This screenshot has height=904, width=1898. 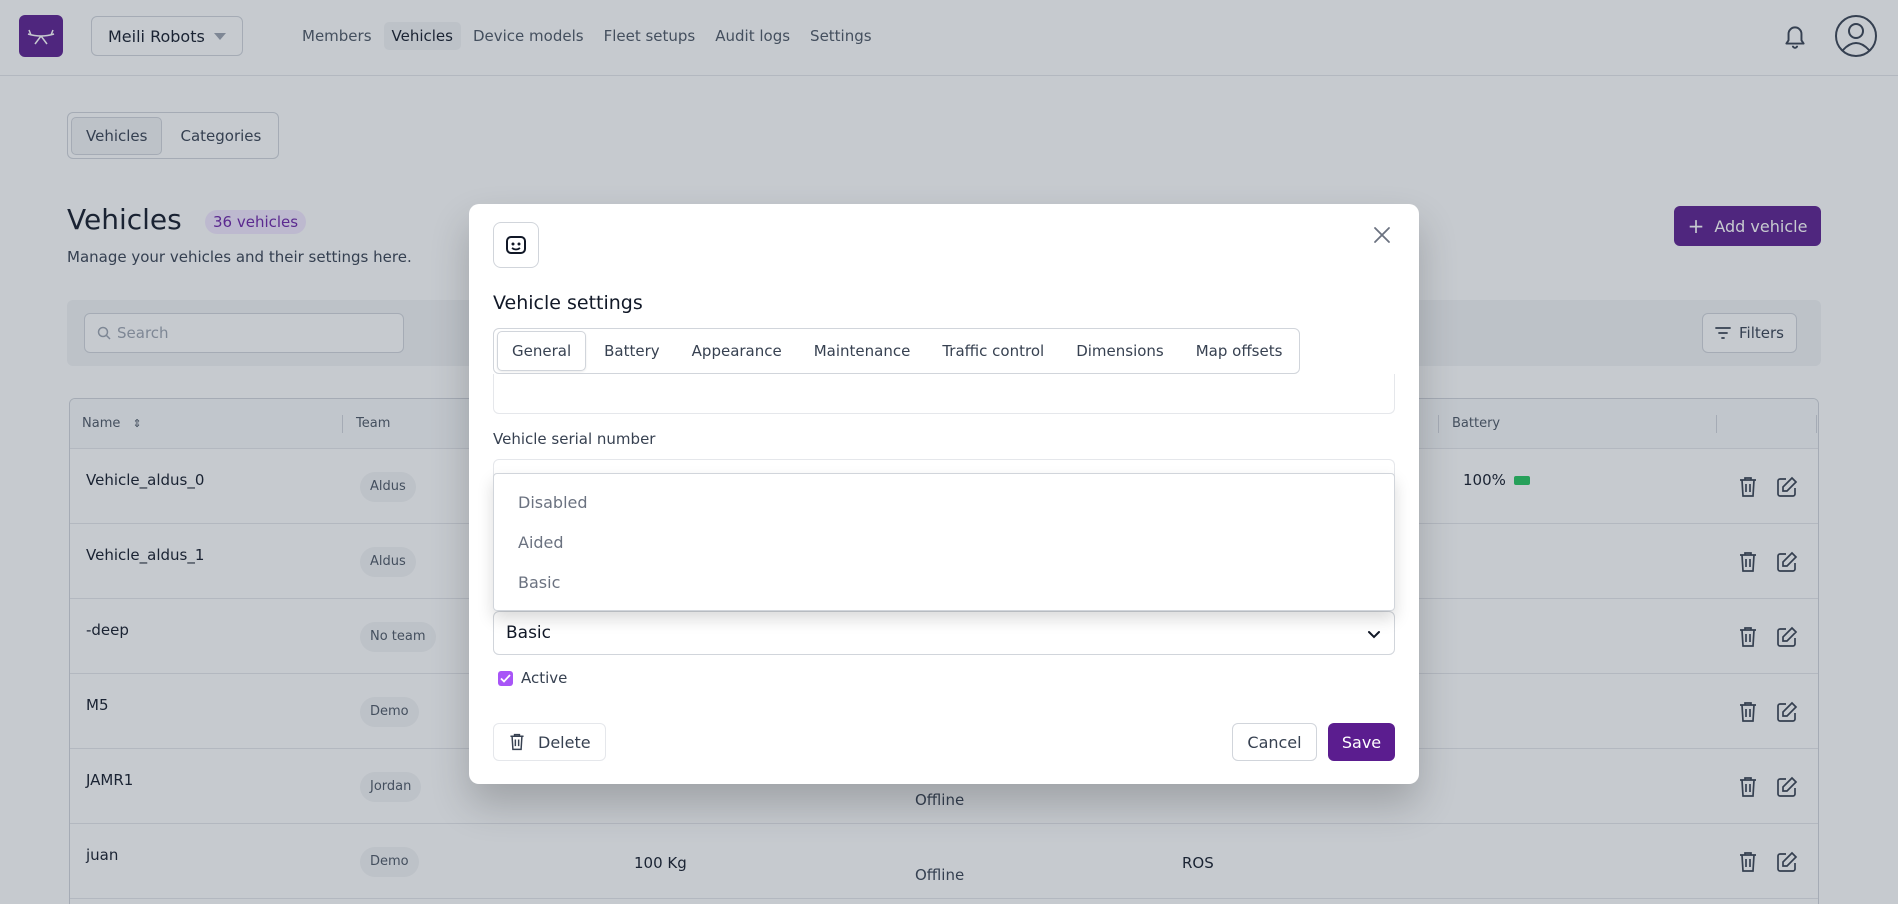 I want to click on check-icon, so click(x=505, y=678).